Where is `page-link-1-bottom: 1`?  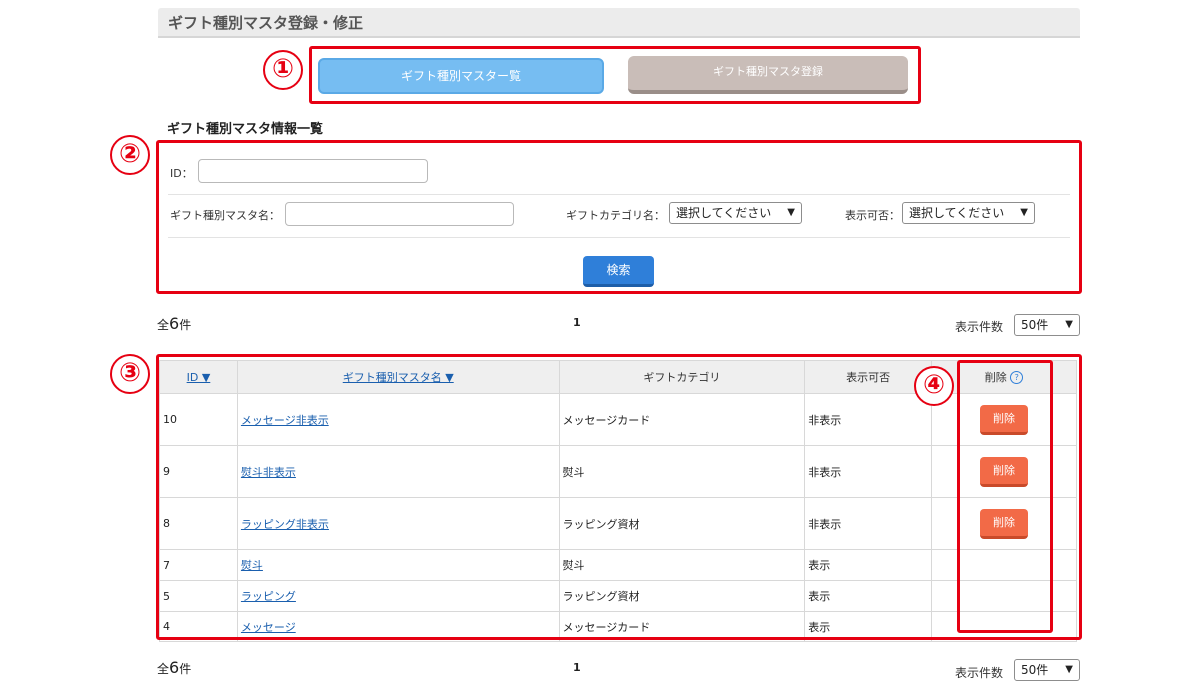 page-link-1-bottom: 1 is located at coordinates (577, 667).